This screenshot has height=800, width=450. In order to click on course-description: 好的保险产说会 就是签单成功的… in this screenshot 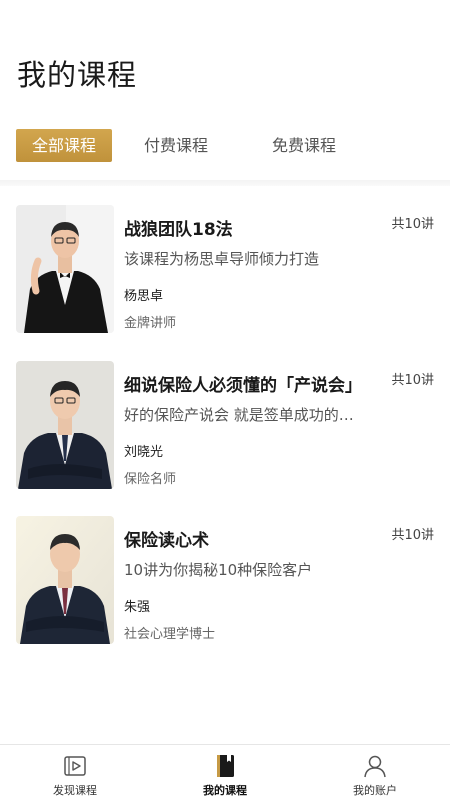, I will do `click(239, 415)`.